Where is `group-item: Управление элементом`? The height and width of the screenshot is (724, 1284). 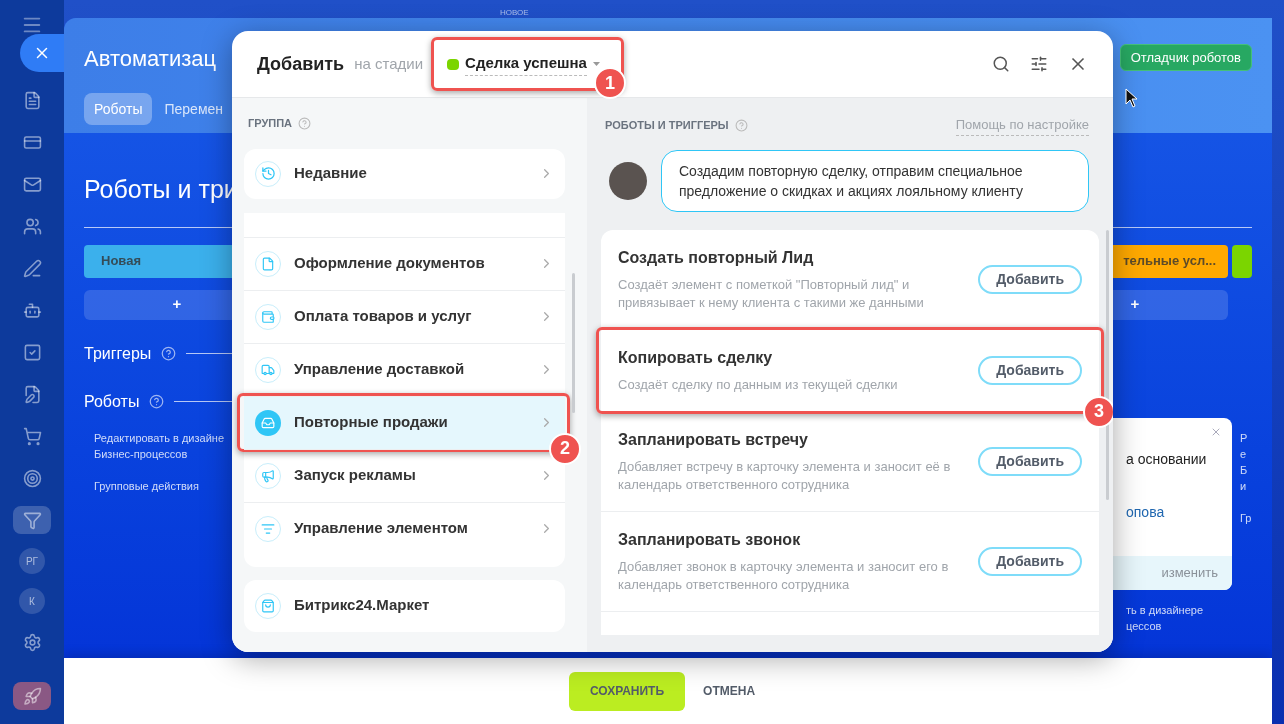 group-item: Управление элементом is located at coordinates (404, 528).